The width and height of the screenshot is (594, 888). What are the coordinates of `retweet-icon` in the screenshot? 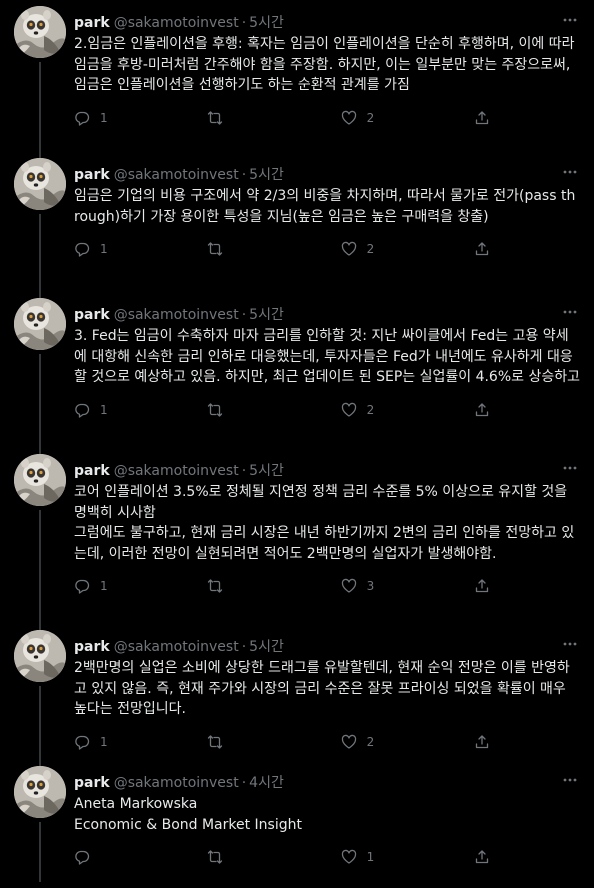 It's located at (215, 249).